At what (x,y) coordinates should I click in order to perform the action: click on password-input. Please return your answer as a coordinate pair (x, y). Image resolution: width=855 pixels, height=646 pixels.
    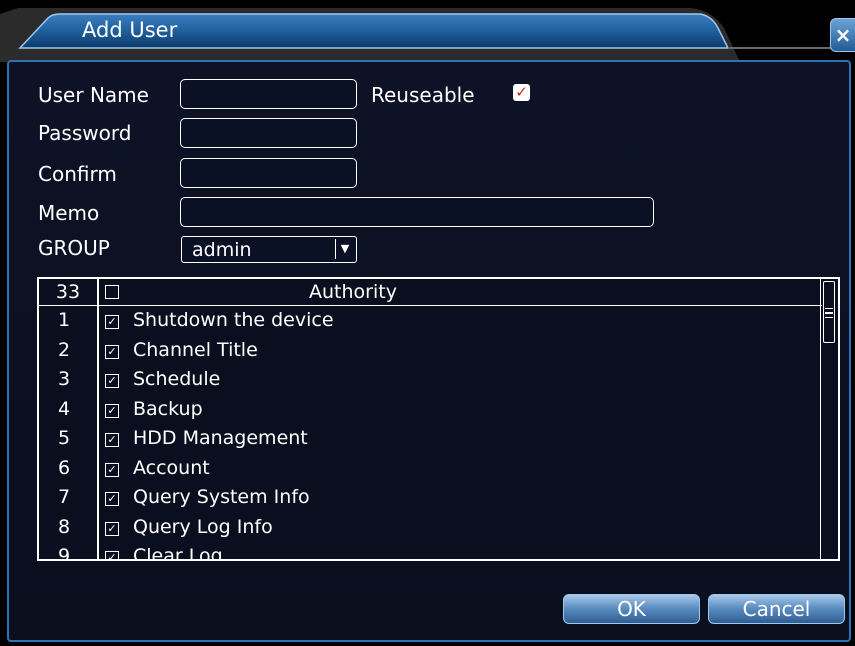
    Looking at the image, I should click on (268, 133).